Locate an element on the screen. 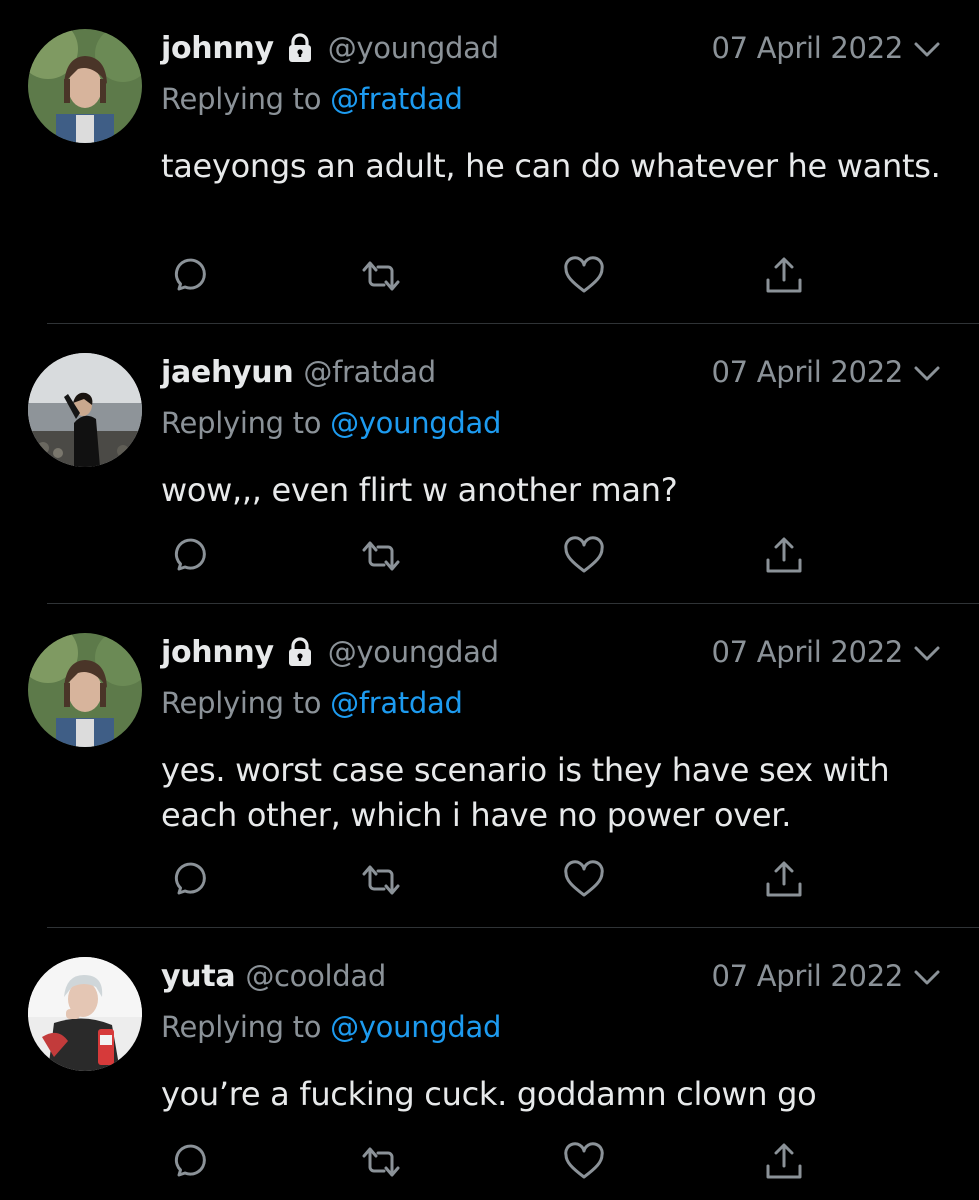  user-handle: @fratdad is located at coordinates (369, 372).